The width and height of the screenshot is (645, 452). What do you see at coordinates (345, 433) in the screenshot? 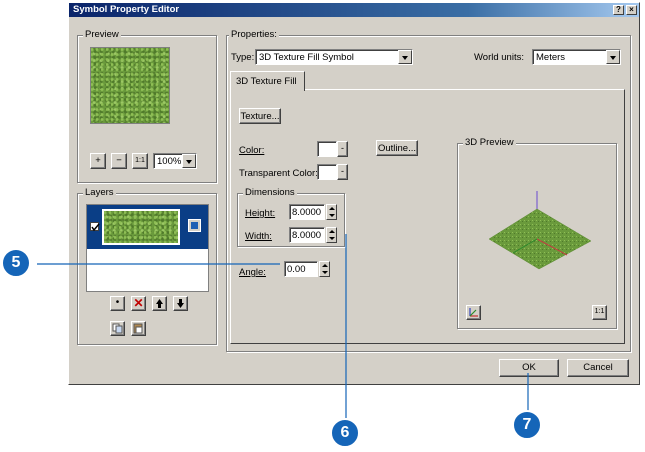
I see `callout-6: 6` at bounding box center [345, 433].